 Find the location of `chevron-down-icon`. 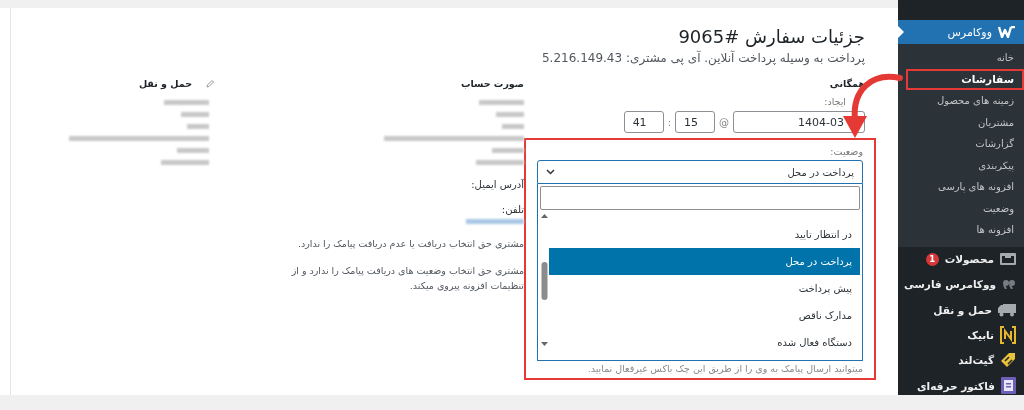

chevron-down-icon is located at coordinates (550, 172).